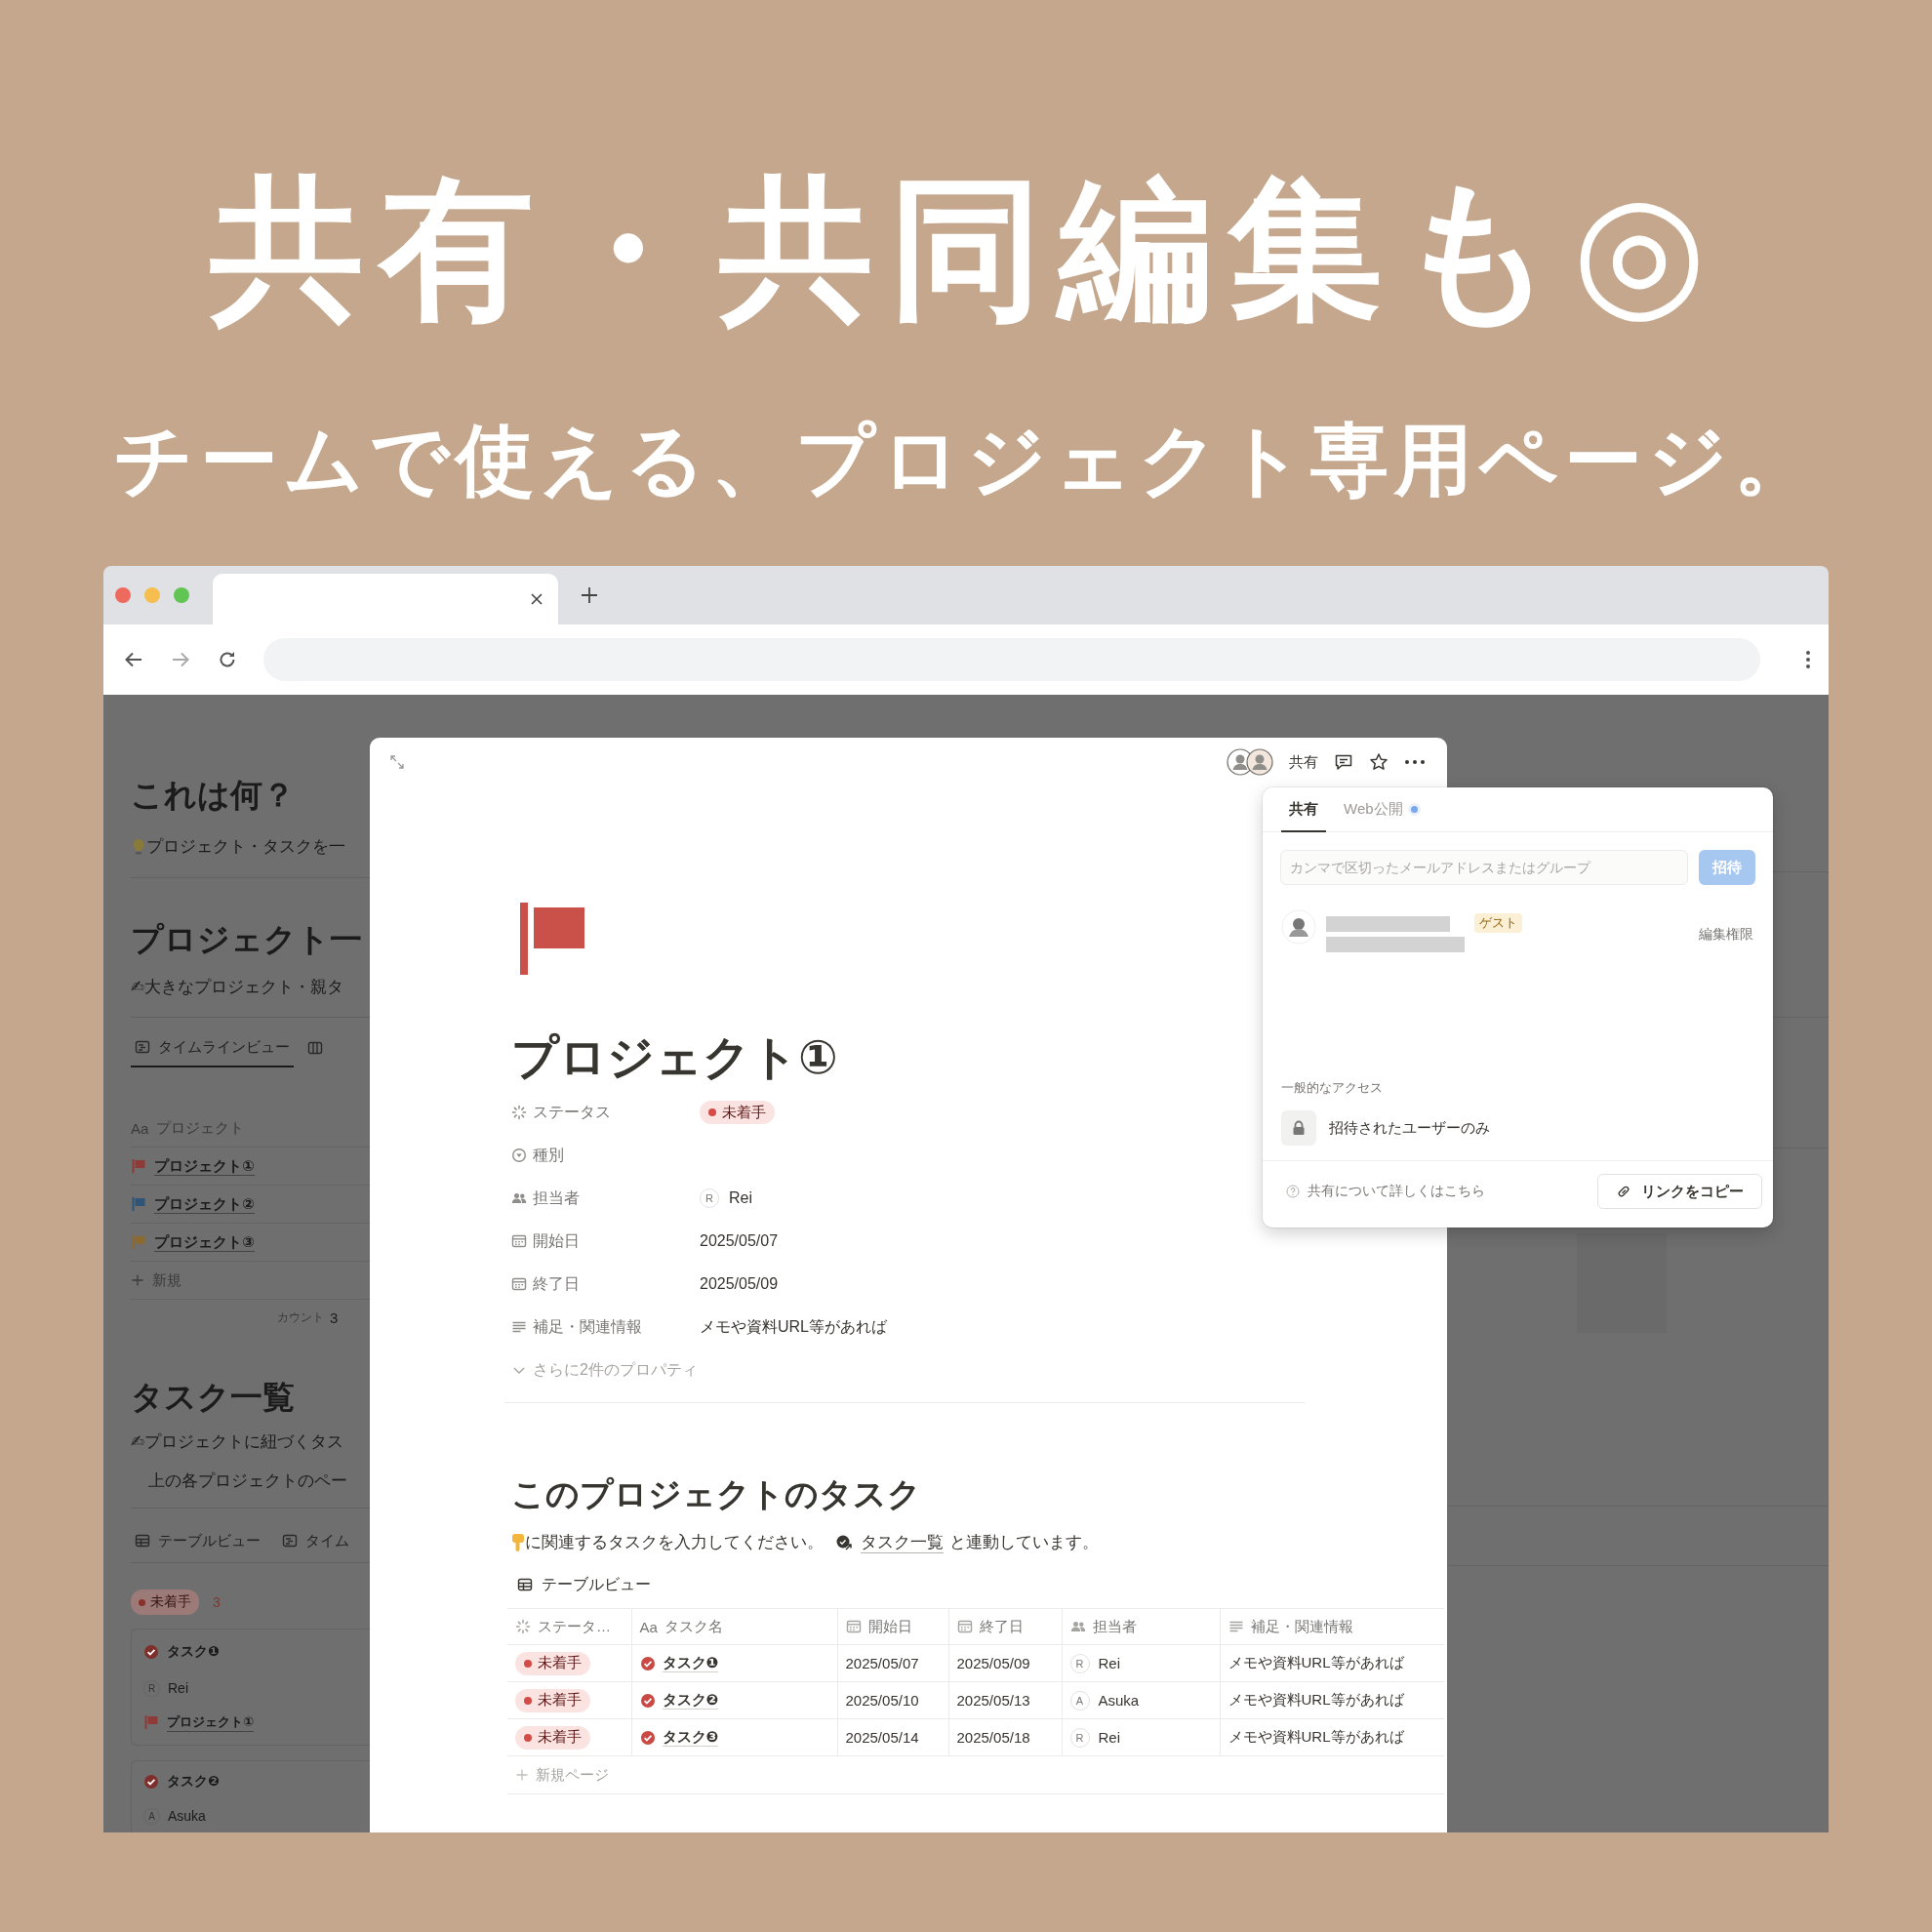 The height and width of the screenshot is (1932, 1932). Describe the element at coordinates (519, 1155) in the screenshot. I see `select-icon` at that location.